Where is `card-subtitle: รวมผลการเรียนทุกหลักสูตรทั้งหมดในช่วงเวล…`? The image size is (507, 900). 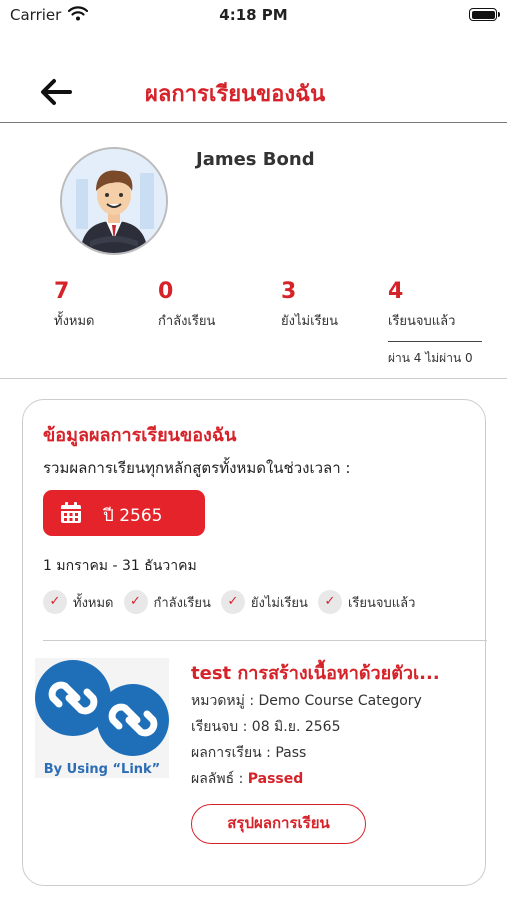
card-subtitle: รวมผลการเรียนทุกหลักสูตรทั้งหมดในช่วงเวล… is located at coordinates (197, 468).